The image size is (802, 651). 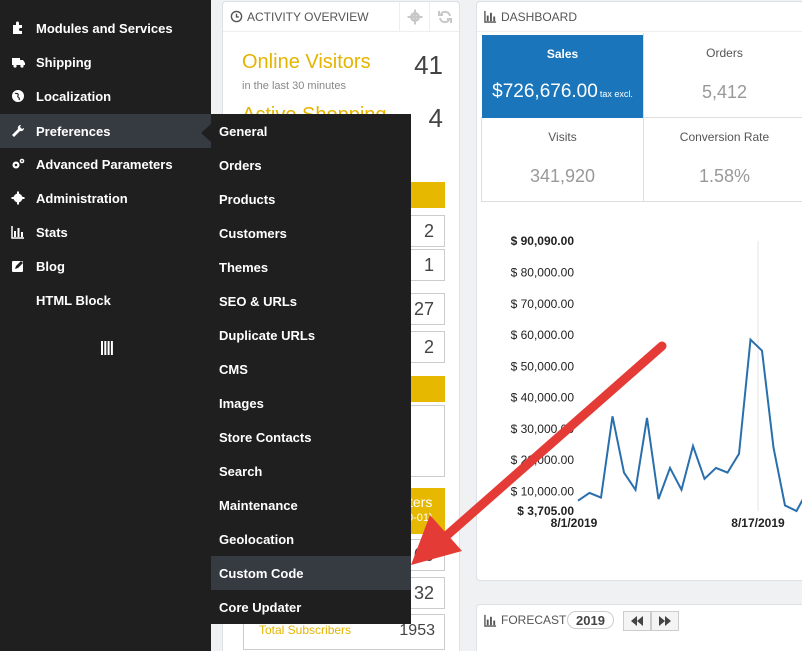 I want to click on configure-button, so click(x=414, y=17).